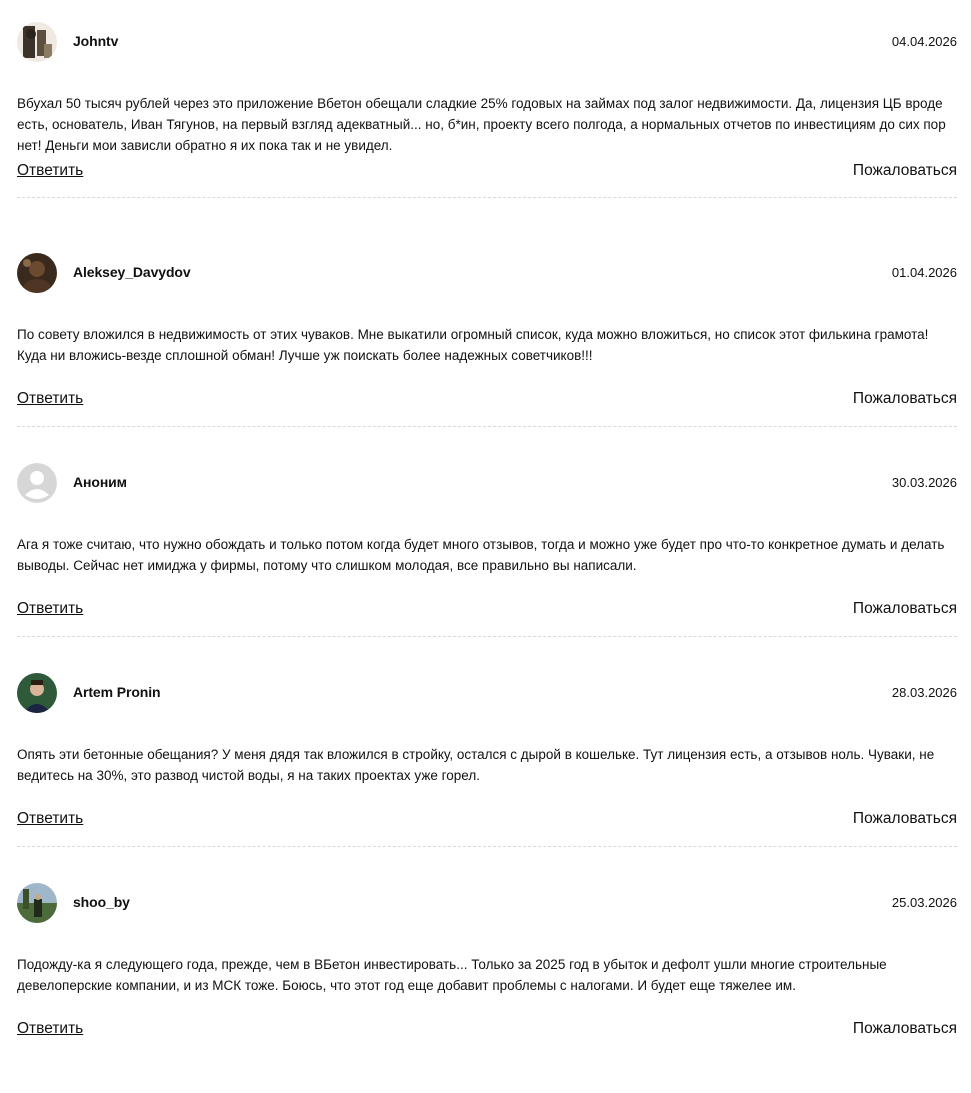 The image size is (971, 1093). What do you see at coordinates (924, 692) in the screenshot?
I see `comment-date: 28.03.2026` at bounding box center [924, 692].